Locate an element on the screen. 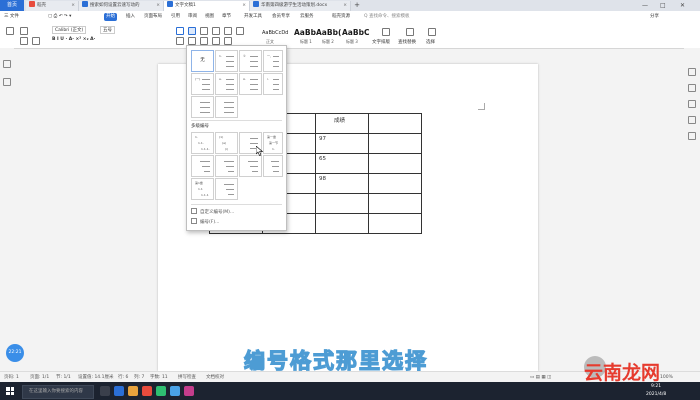  align-right-icon is located at coordinates (204, 41).